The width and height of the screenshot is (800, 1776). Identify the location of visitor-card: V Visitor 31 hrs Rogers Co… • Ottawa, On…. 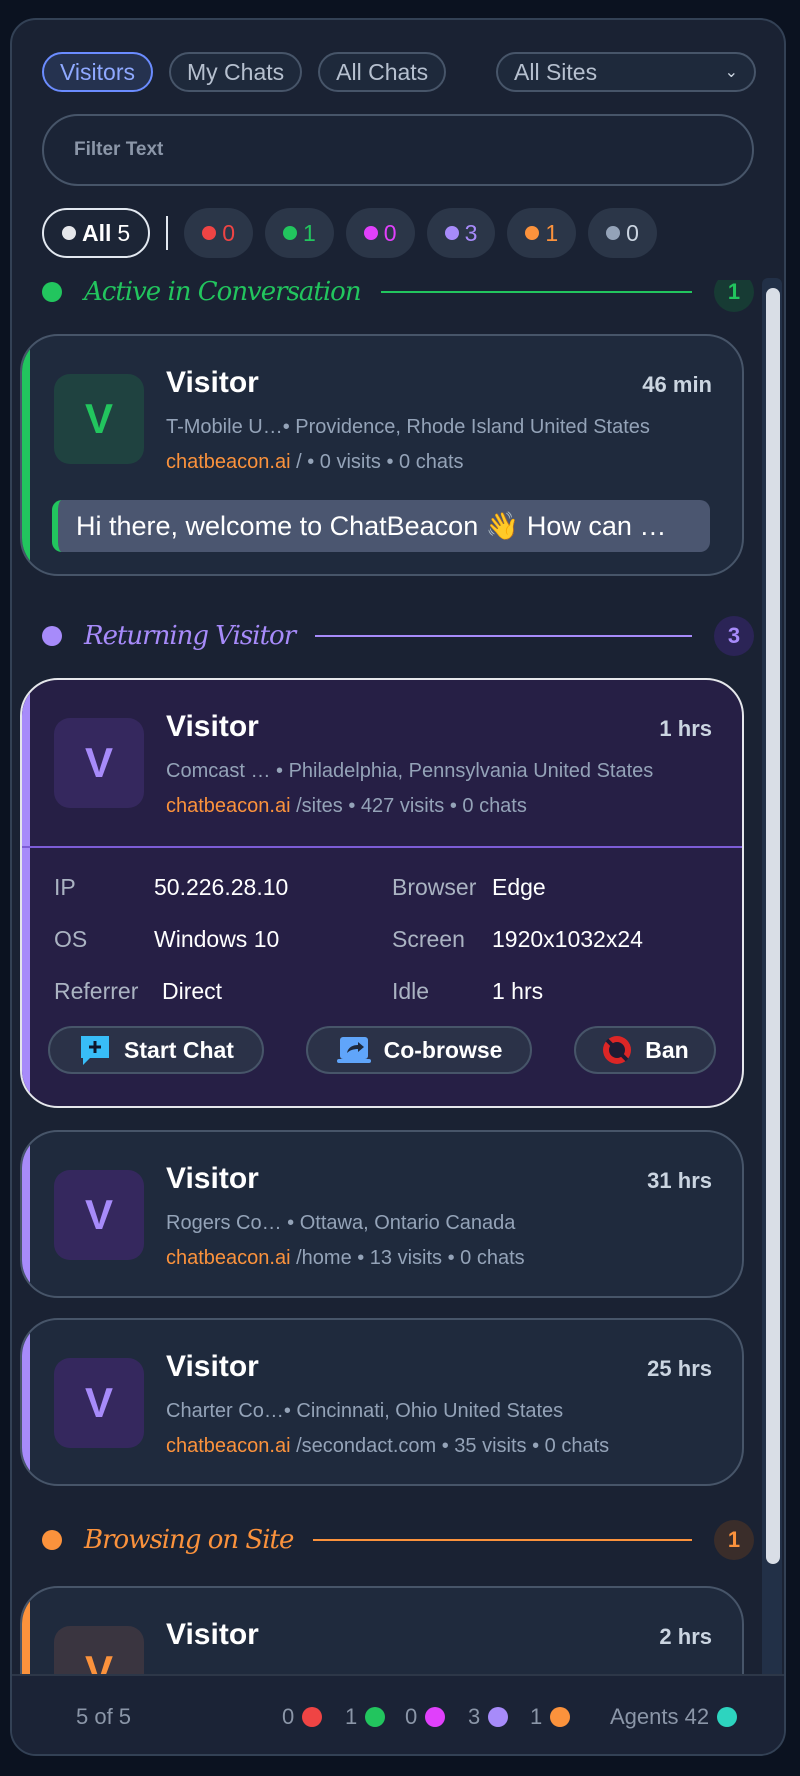
(382, 1214).